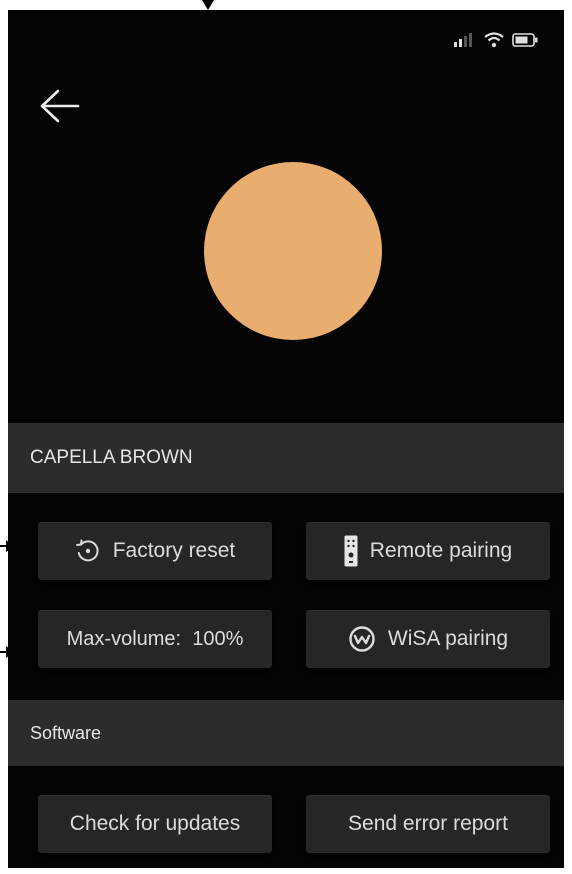 Image resolution: width=572 pixels, height=874 pixels. Describe the element at coordinates (111, 457) in the screenshot. I see `device-name: CAPELLA BROWN` at that location.